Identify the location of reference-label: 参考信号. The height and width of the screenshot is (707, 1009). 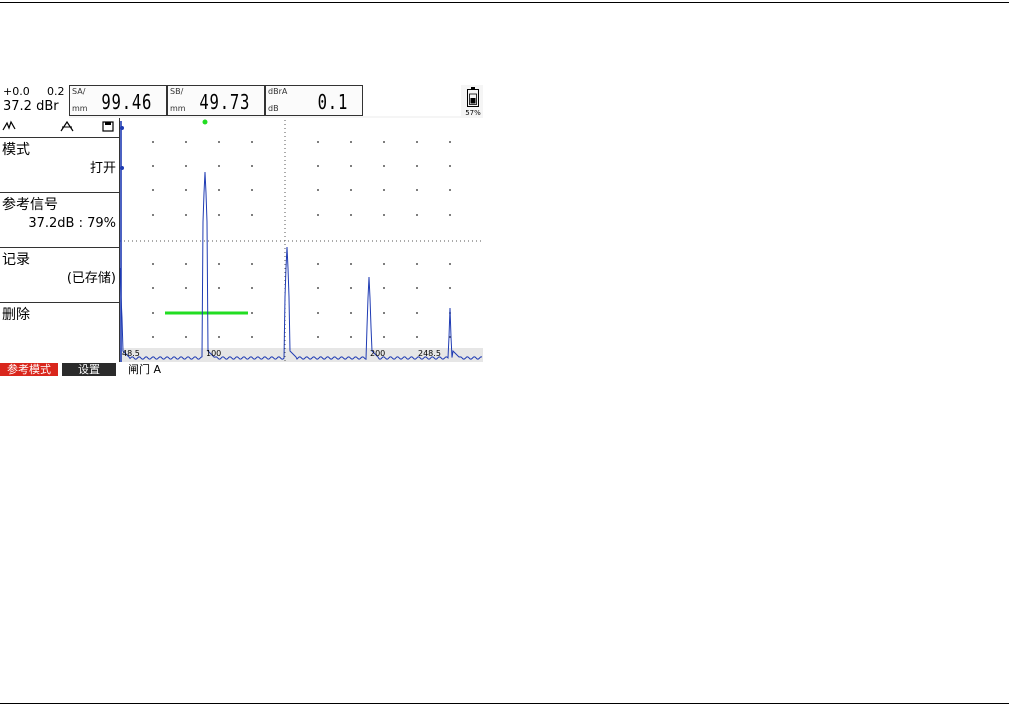
(30, 205).